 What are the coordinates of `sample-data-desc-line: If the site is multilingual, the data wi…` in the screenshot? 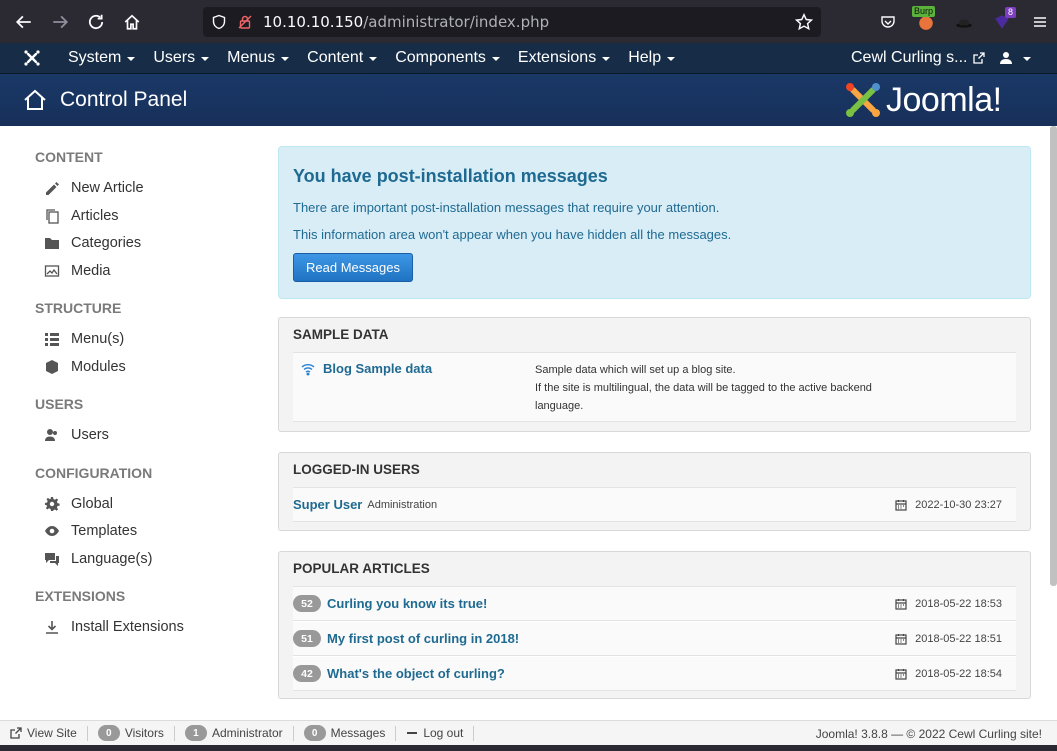 It's located at (703, 388).